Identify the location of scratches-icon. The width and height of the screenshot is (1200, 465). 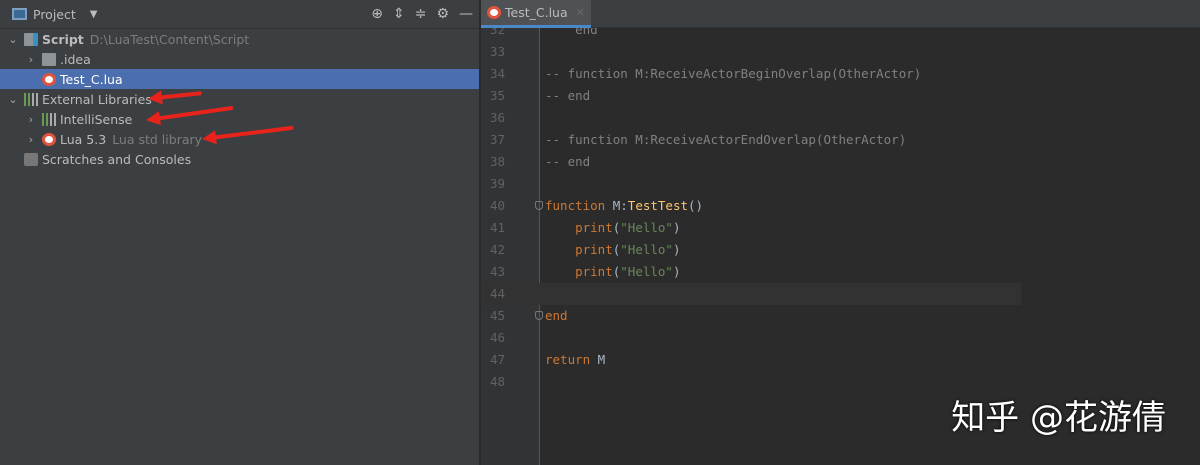
(31, 159).